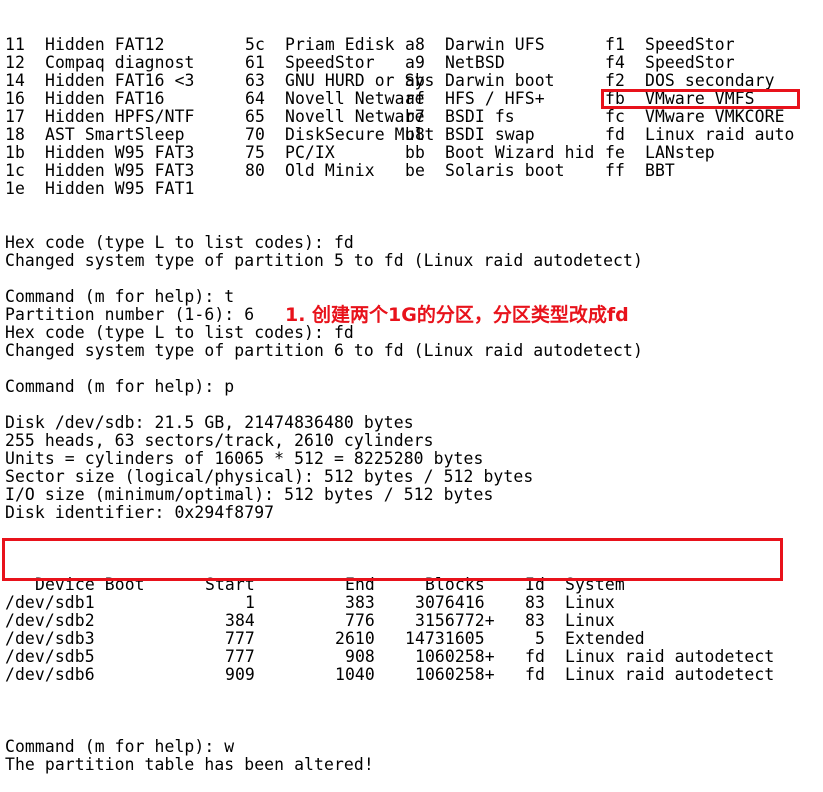 Image resolution: width=823 pixels, height=792 pixels. Describe the element at coordinates (535, 674) in the screenshot. I see `id-cell: fd` at that location.